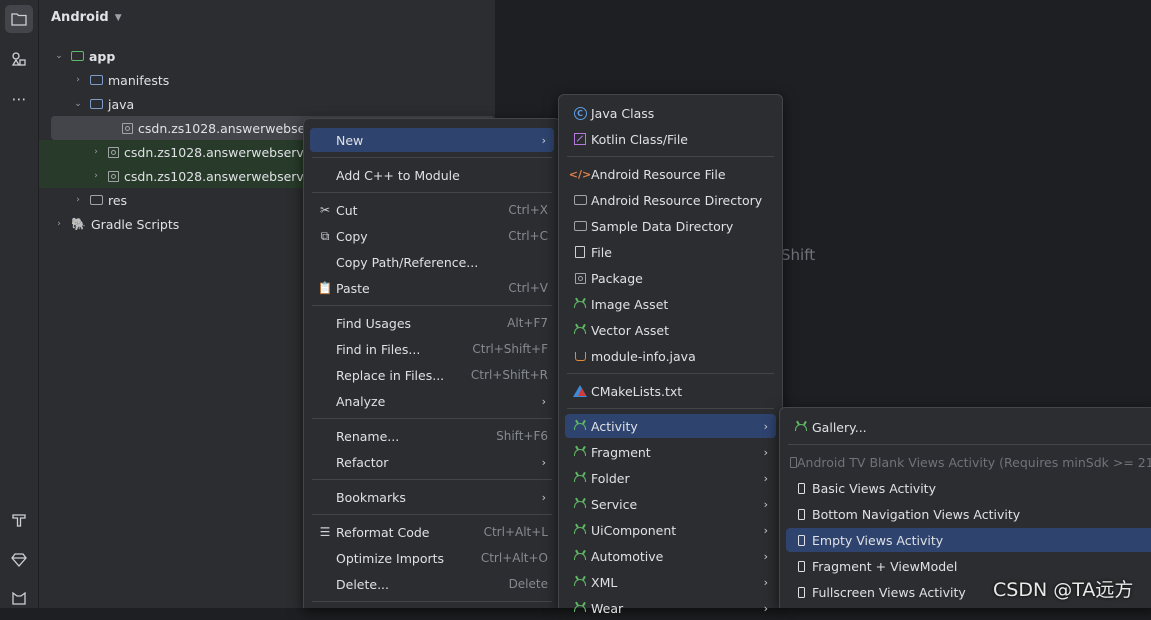 The width and height of the screenshot is (1151, 620). What do you see at coordinates (432, 210) in the screenshot?
I see `menu-item-cut: ✂ Cut Ctrl+X` at bounding box center [432, 210].